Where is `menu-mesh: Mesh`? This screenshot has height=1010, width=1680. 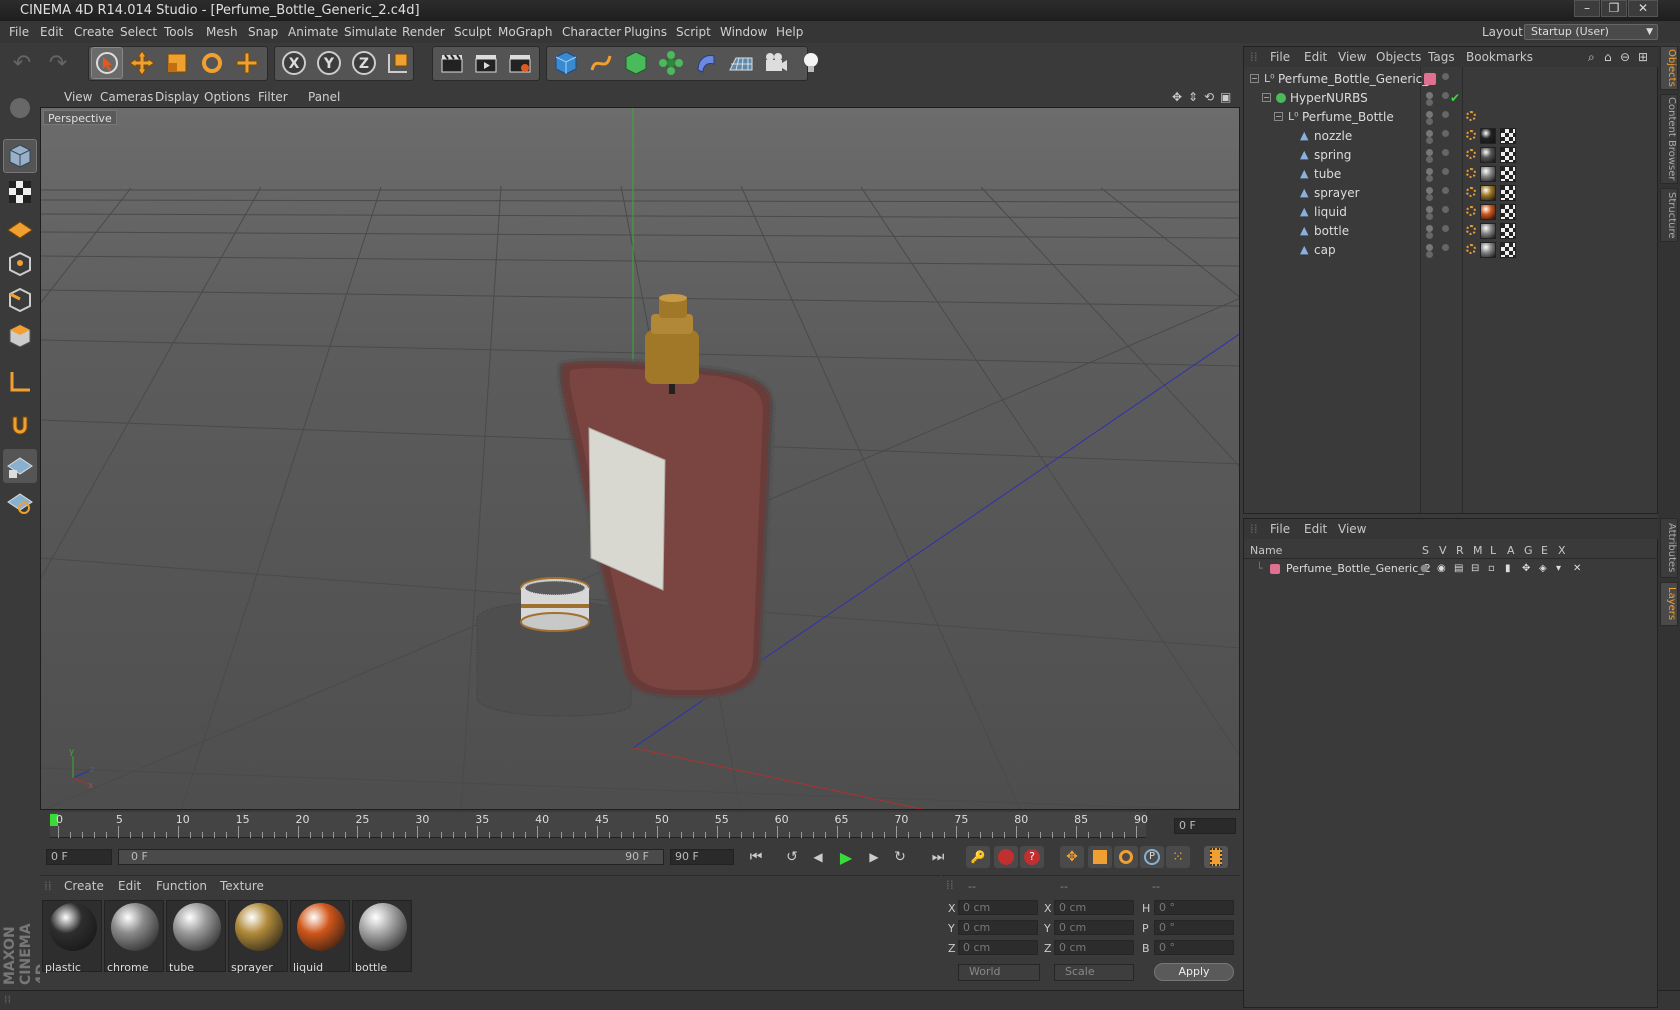
menu-mesh: Mesh is located at coordinates (222, 32).